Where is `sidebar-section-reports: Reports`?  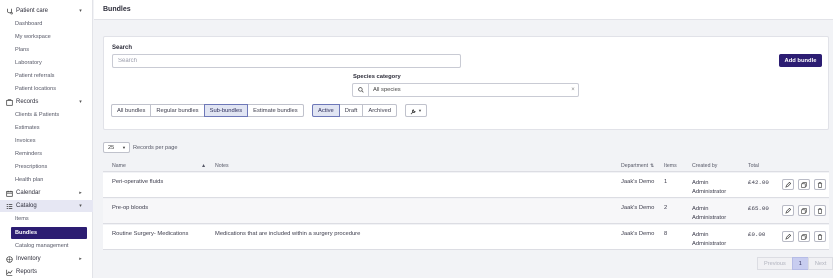 sidebar-section-reports: Reports is located at coordinates (46, 272).